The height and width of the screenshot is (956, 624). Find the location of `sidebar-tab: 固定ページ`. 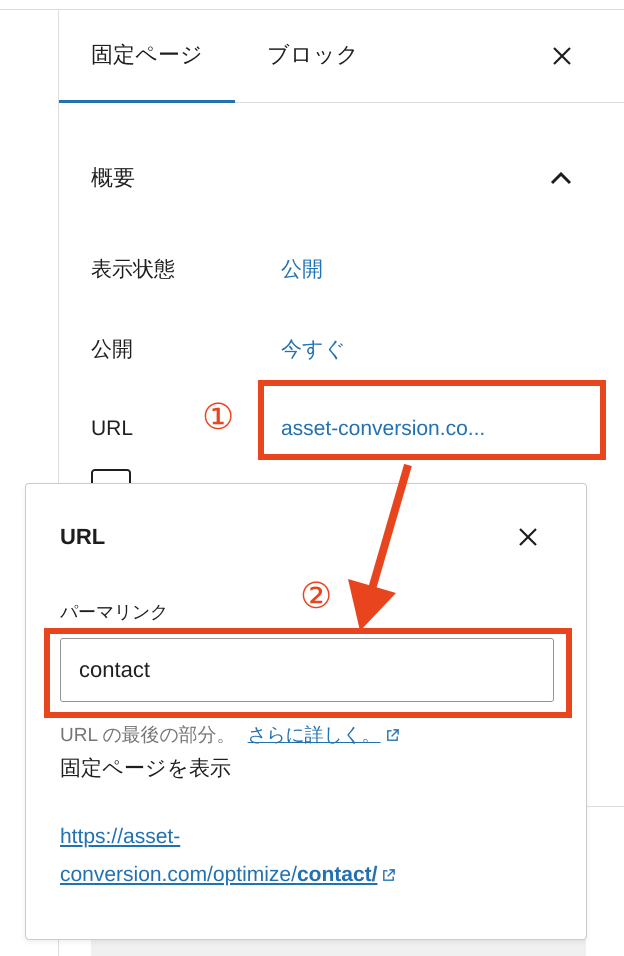

sidebar-tab: 固定ページ is located at coordinates (147, 56).